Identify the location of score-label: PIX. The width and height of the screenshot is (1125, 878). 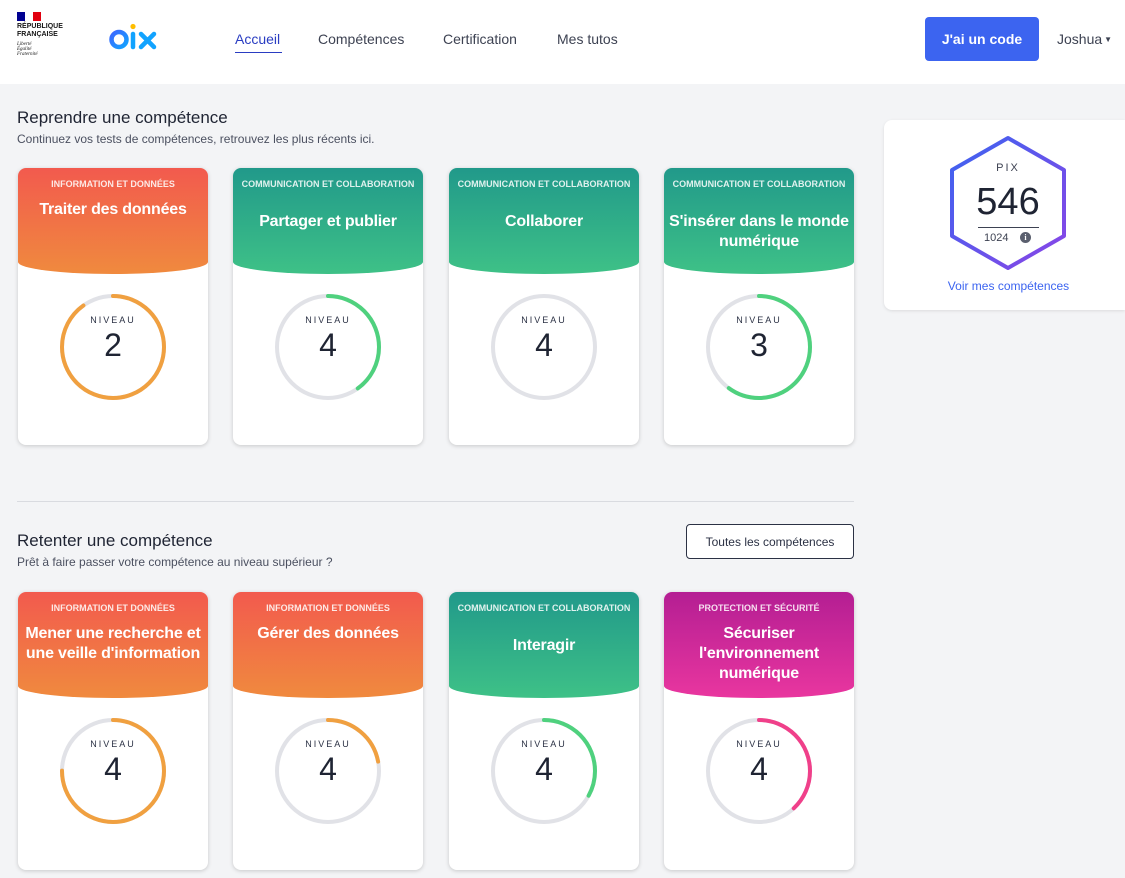
(1008, 168).